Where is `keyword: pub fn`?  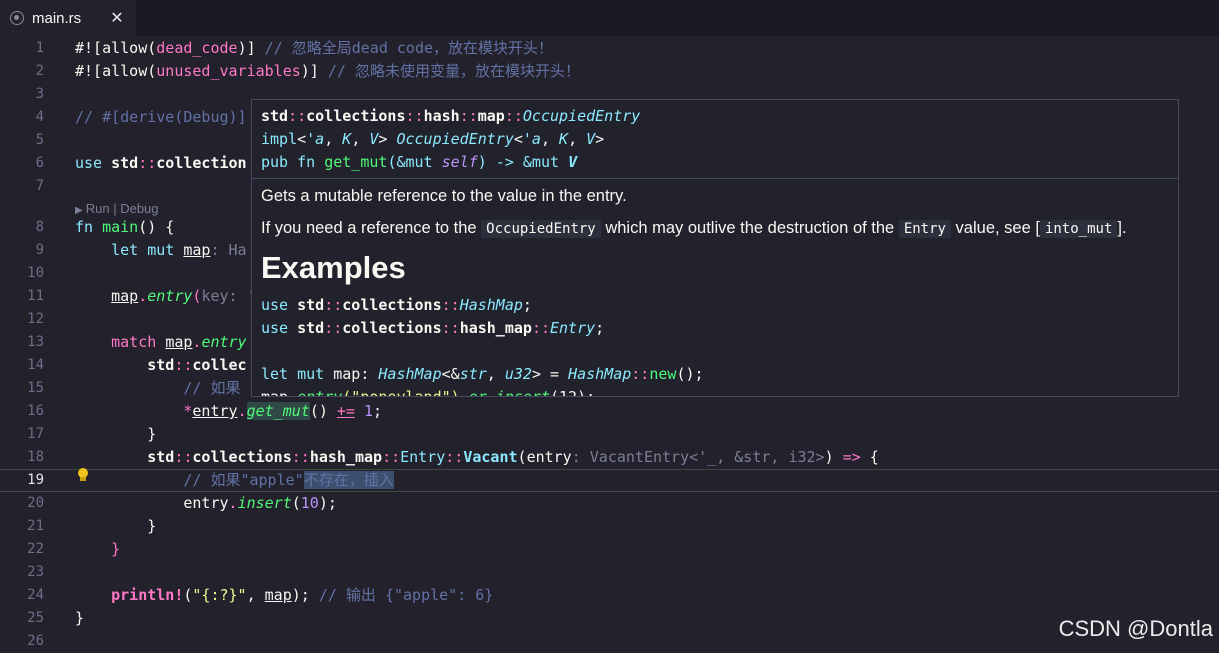 keyword: pub fn is located at coordinates (293, 162).